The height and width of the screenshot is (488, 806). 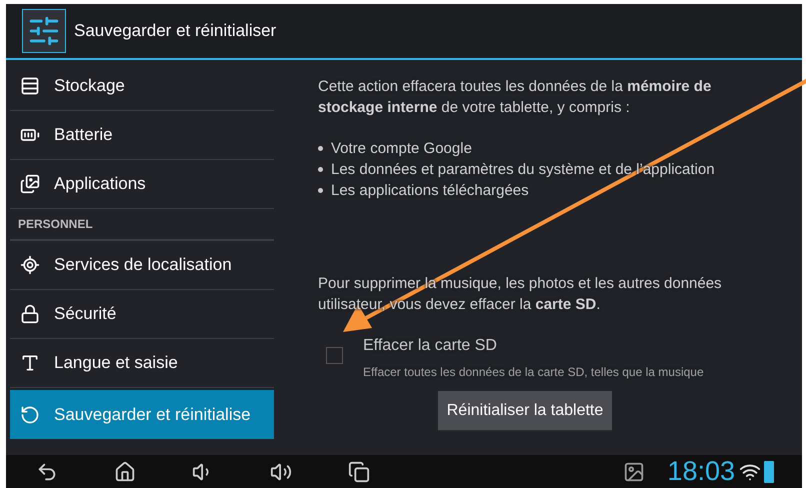 I want to click on battery-icon, so click(x=769, y=471).